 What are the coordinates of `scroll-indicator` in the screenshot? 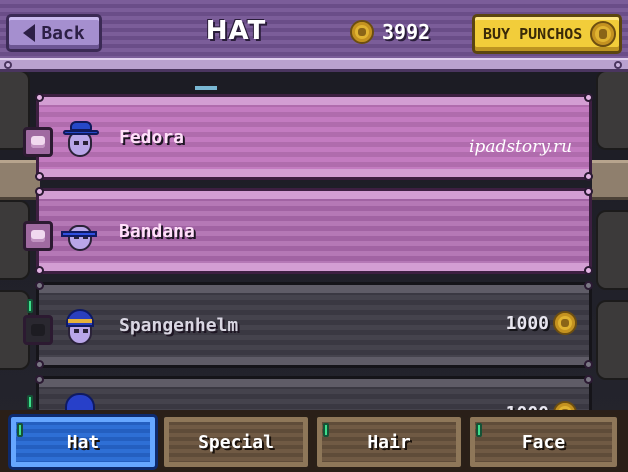 It's located at (206, 88).